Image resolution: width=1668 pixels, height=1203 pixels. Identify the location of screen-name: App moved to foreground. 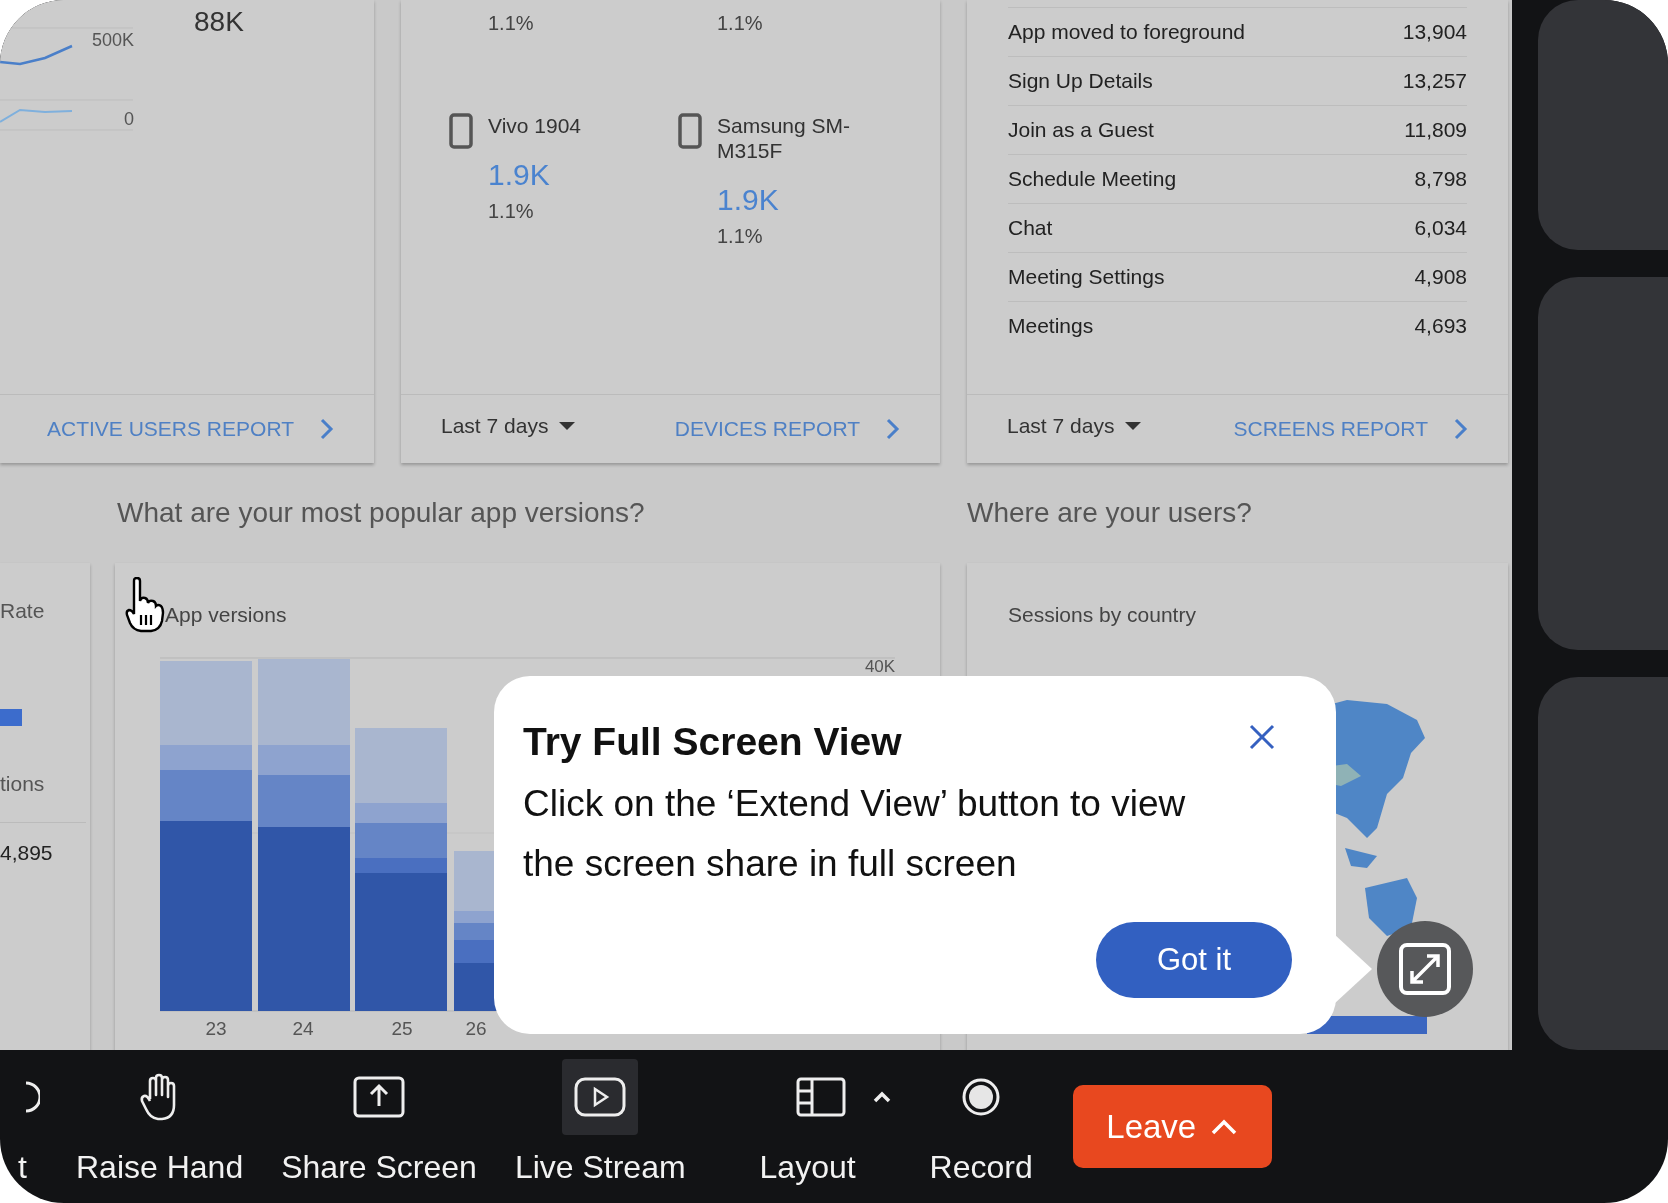
(1126, 32).